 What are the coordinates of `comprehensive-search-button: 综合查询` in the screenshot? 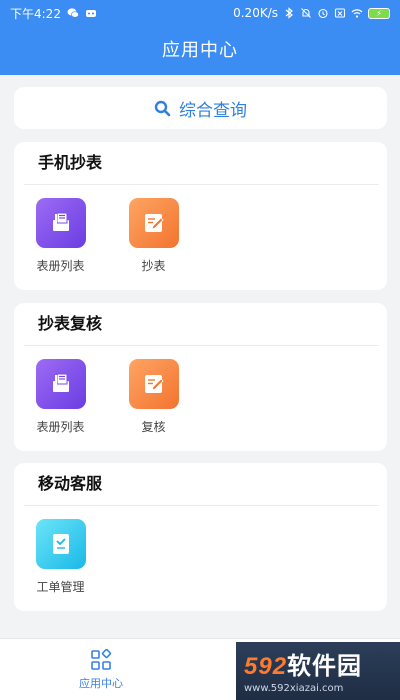 It's located at (200, 108).